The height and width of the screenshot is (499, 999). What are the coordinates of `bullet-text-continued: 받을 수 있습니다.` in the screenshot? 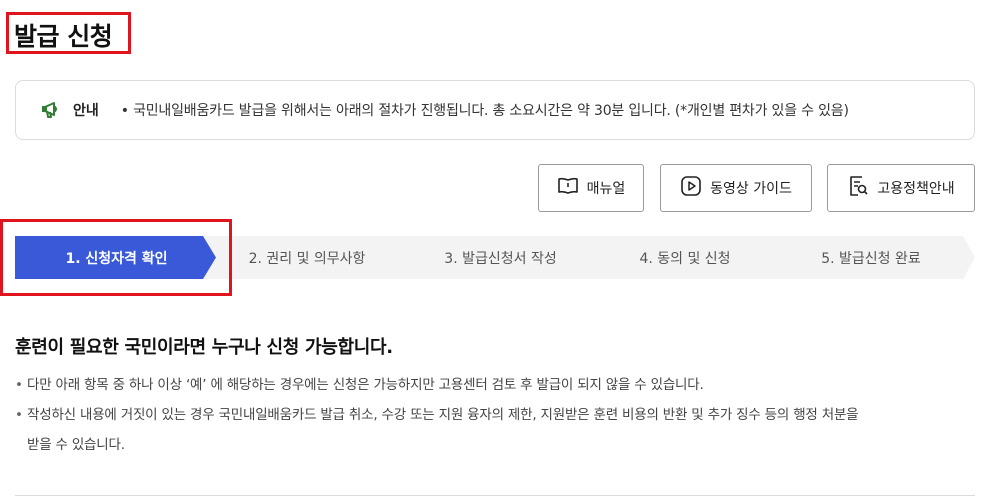 It's located at (76, 445).